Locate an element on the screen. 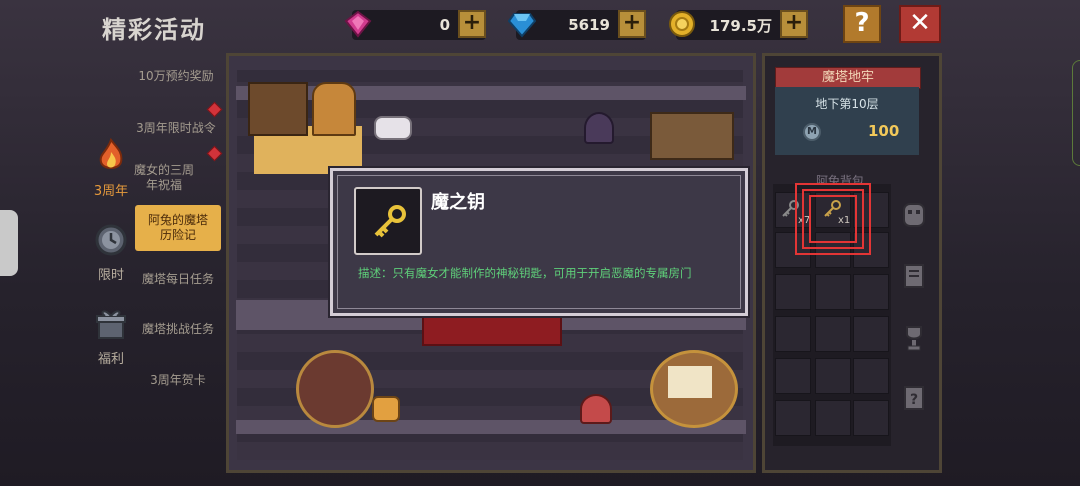 This screenshot has height=486, width=1080. table-cloth is located at coordinates (690, 382).